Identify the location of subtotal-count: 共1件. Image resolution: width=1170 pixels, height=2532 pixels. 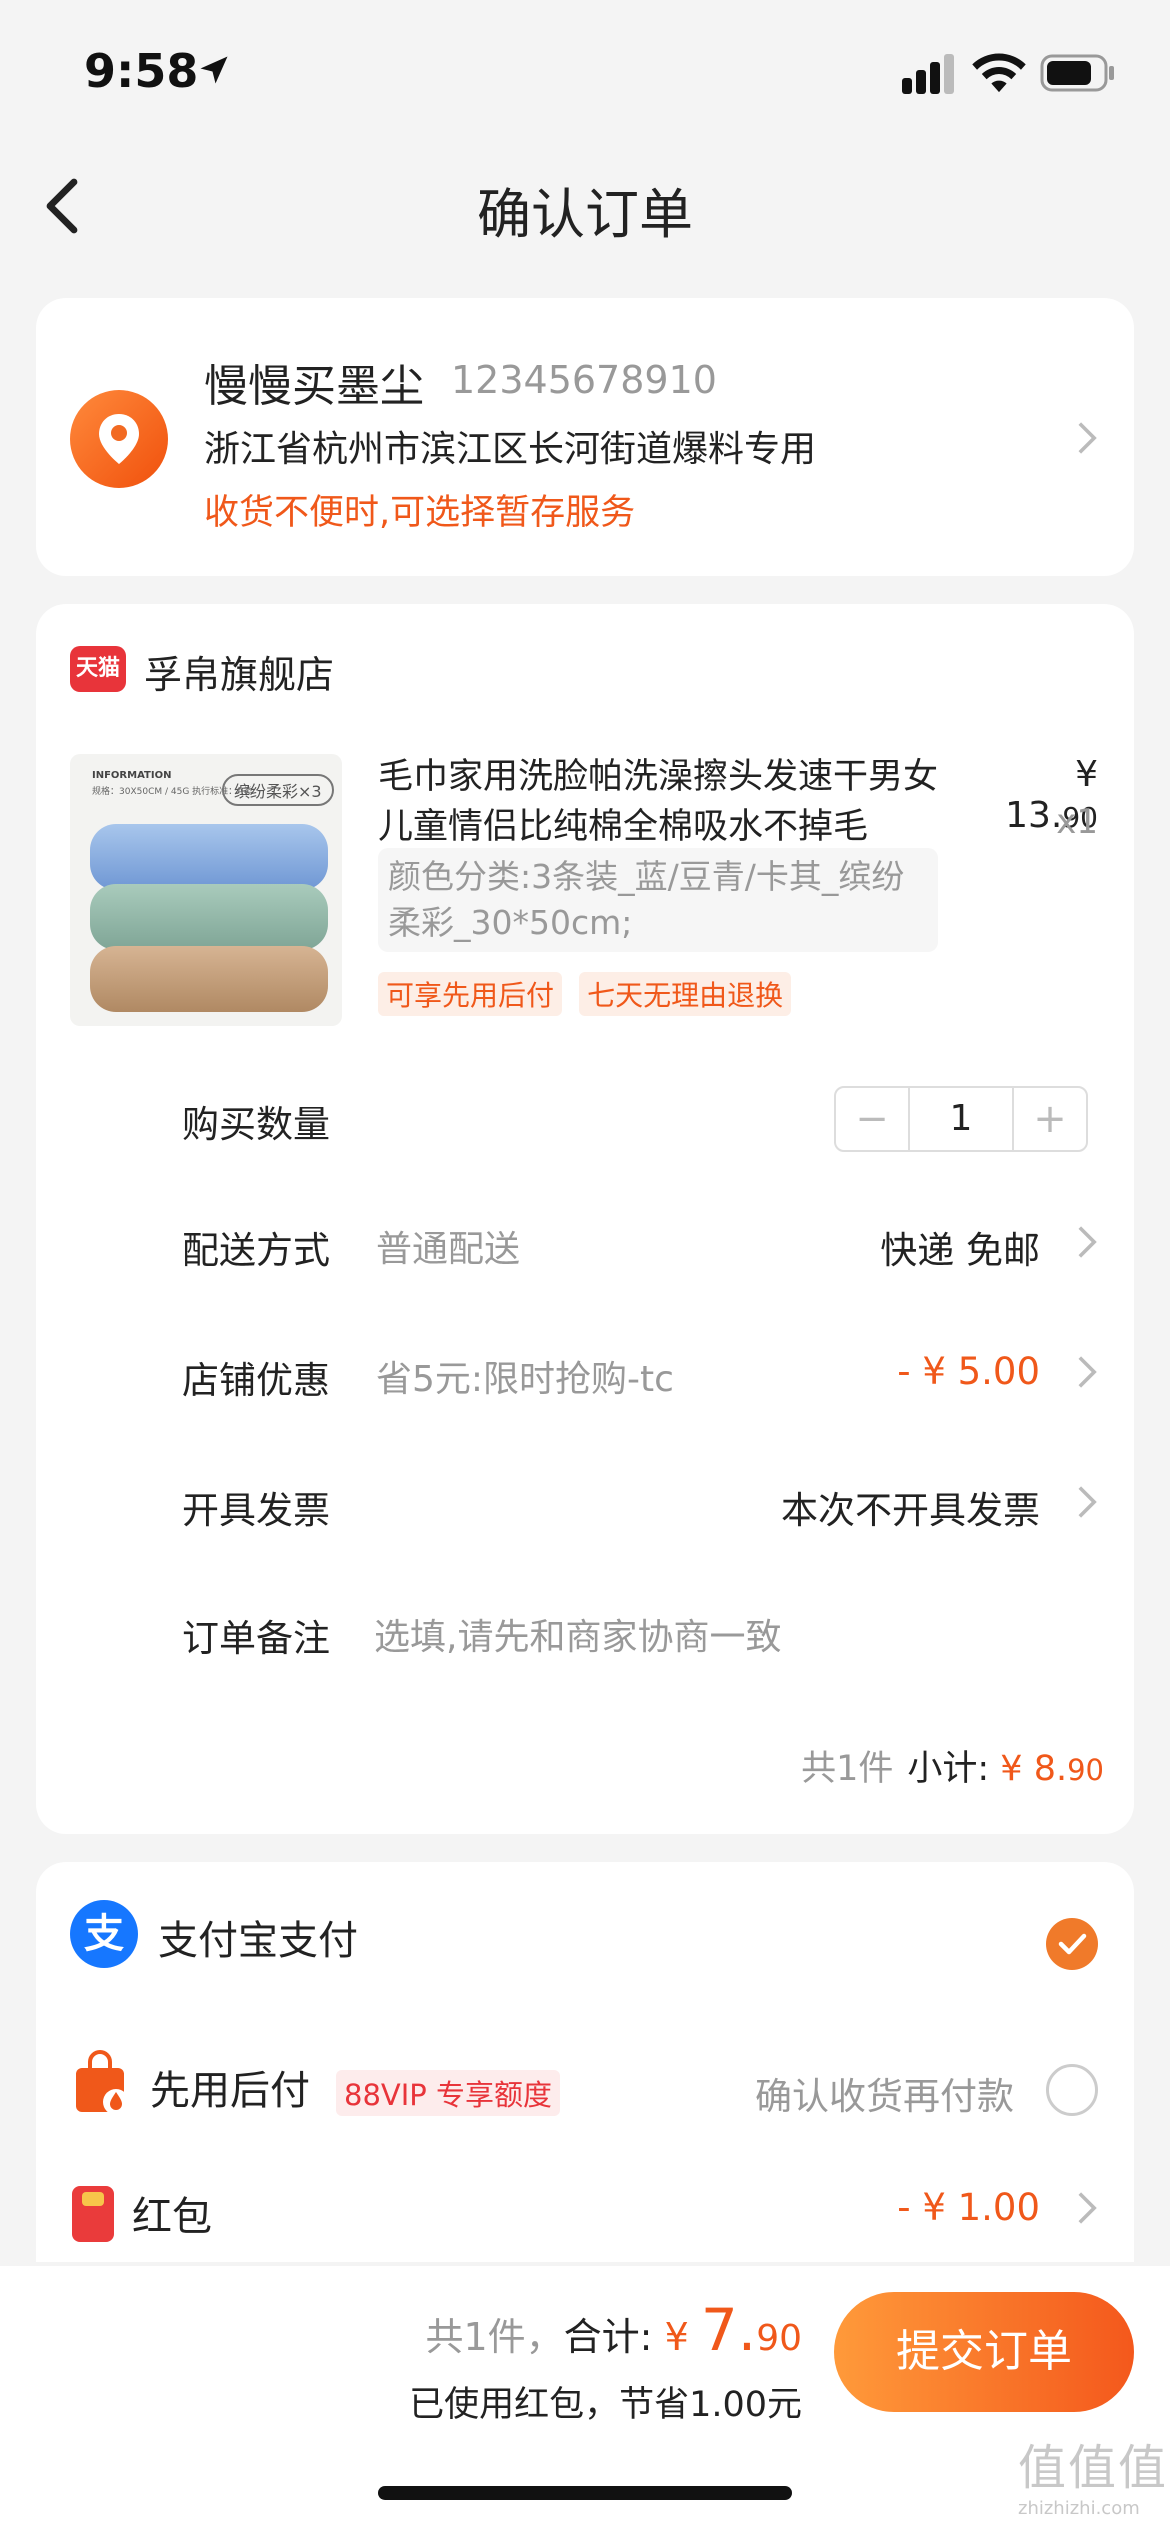
(847, 1769).